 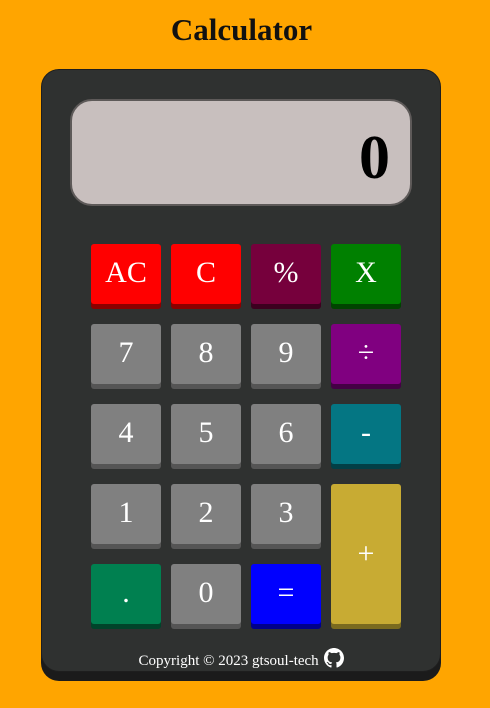 I want to click on digit-1-button: 1, so click(x=126, y=514).